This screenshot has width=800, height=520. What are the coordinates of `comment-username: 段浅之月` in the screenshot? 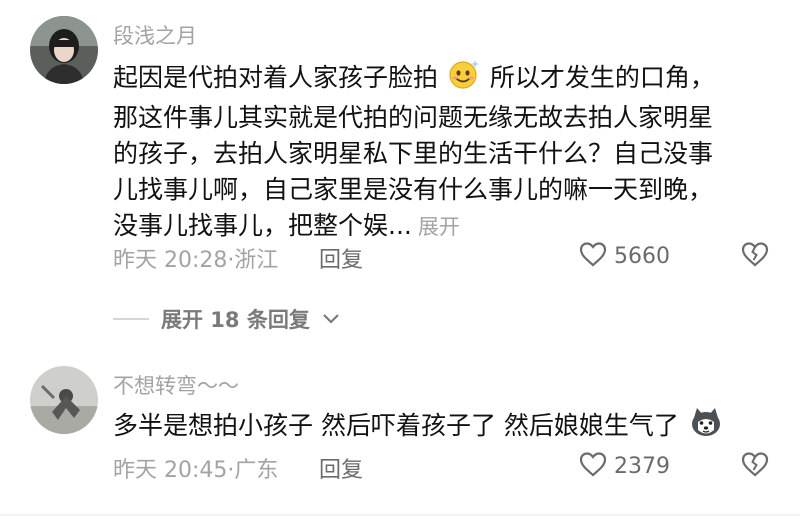 It's located at (155, 35).